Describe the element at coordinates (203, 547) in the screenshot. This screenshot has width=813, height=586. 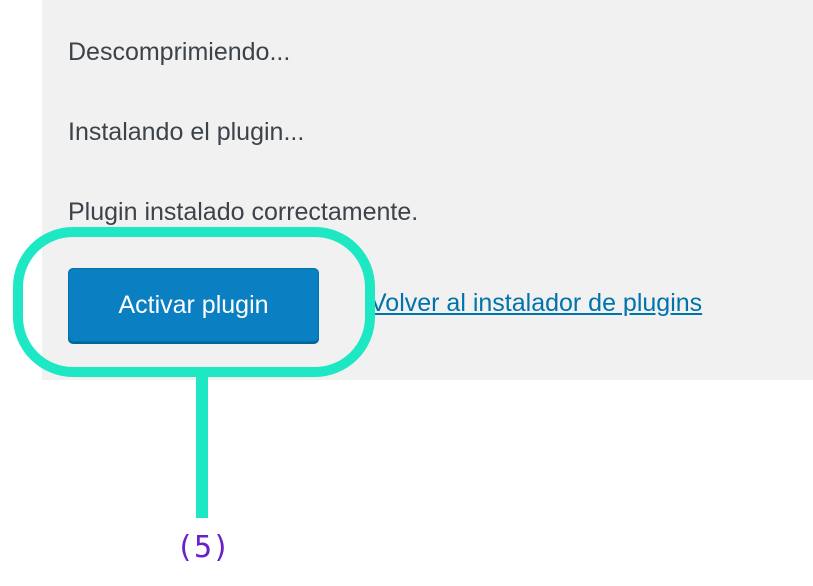
I see `annotation-step-label: (5)` at that location.